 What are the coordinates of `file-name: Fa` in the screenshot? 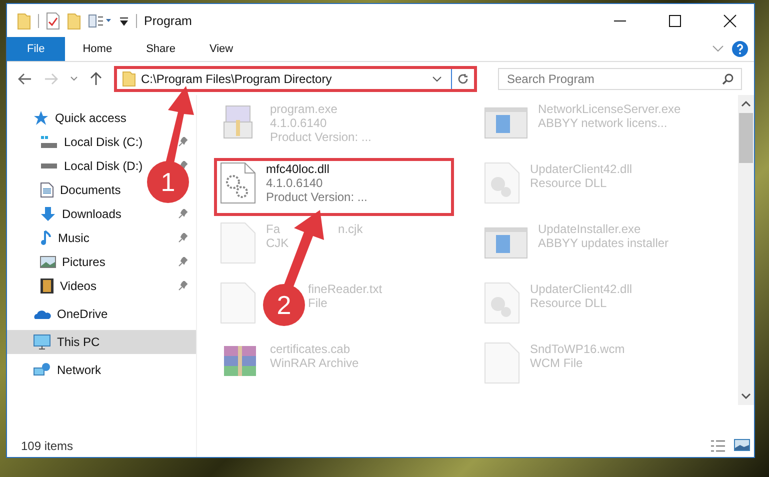 It's located at (273, 229).